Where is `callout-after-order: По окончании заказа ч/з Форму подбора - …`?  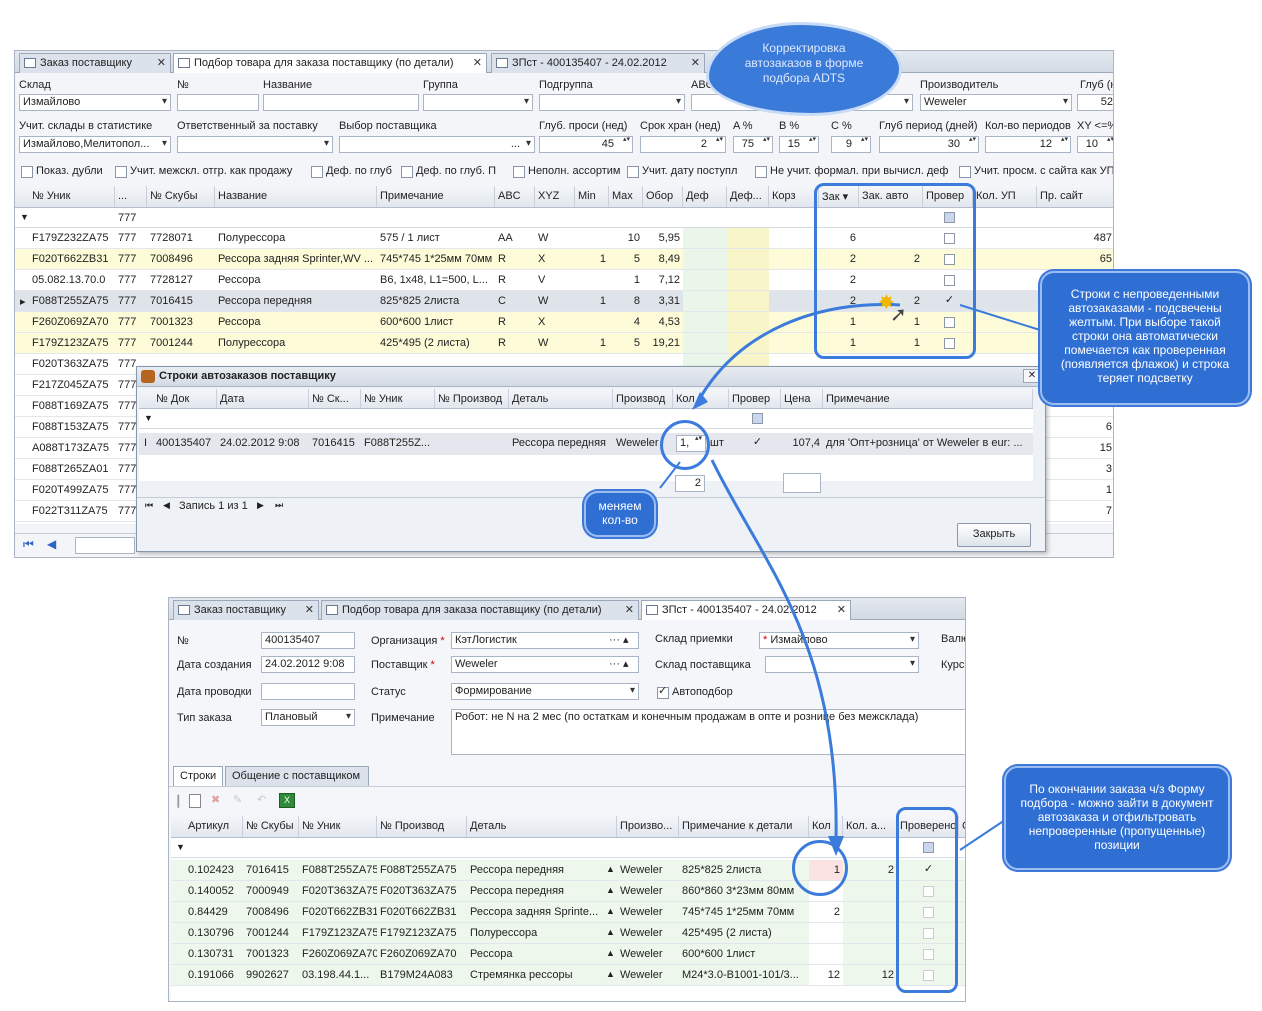 callout-after-order: По окончании заказа ч/з Форму подбора - … is located at coordinates (1117, 818).